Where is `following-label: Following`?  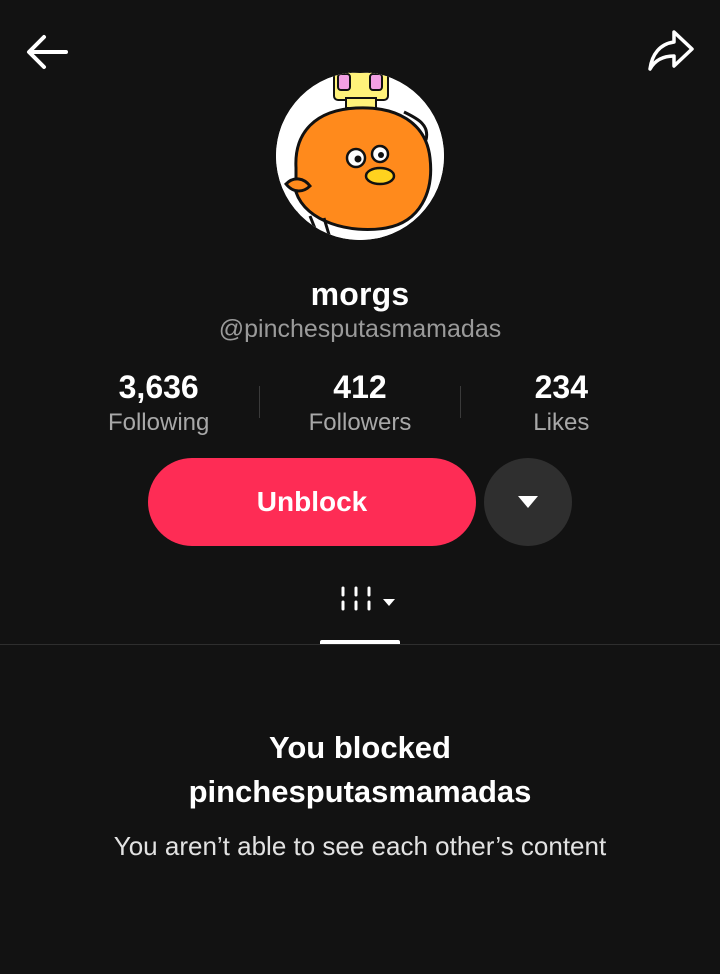 following-label: Following is located at coordinates (158, 422).